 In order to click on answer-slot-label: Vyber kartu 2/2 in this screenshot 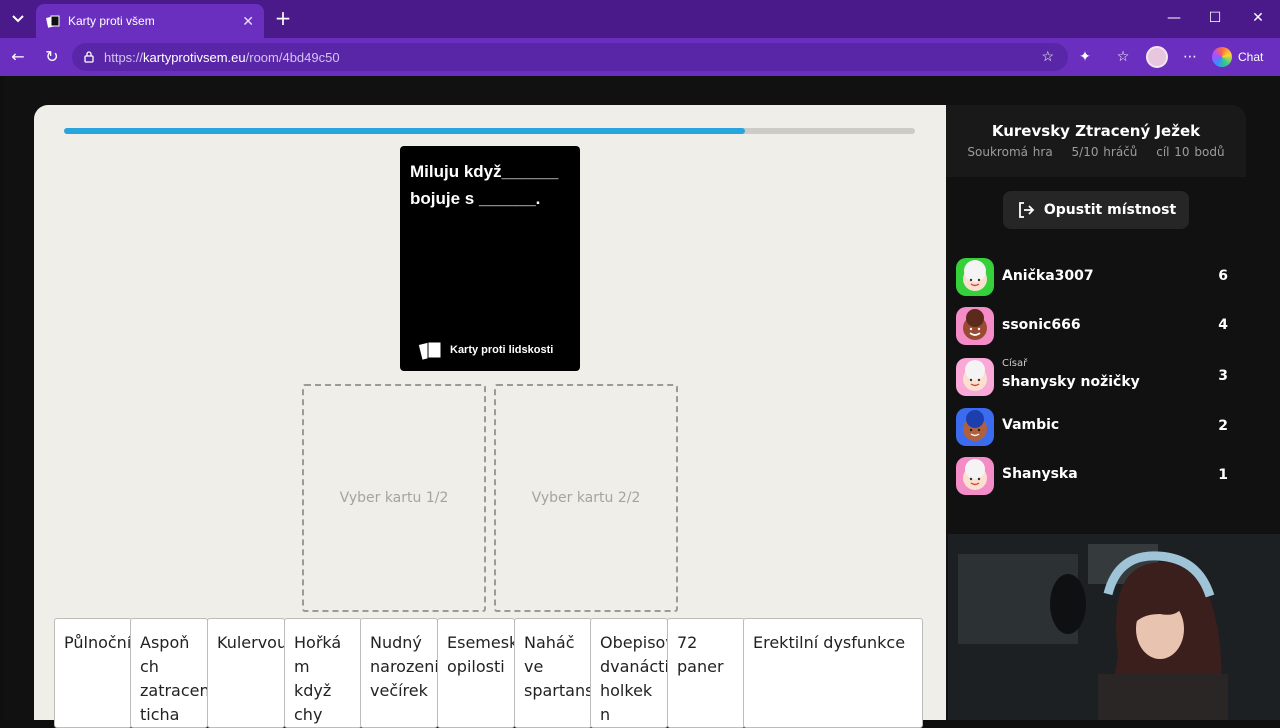, I will do `click(586, 498)`.